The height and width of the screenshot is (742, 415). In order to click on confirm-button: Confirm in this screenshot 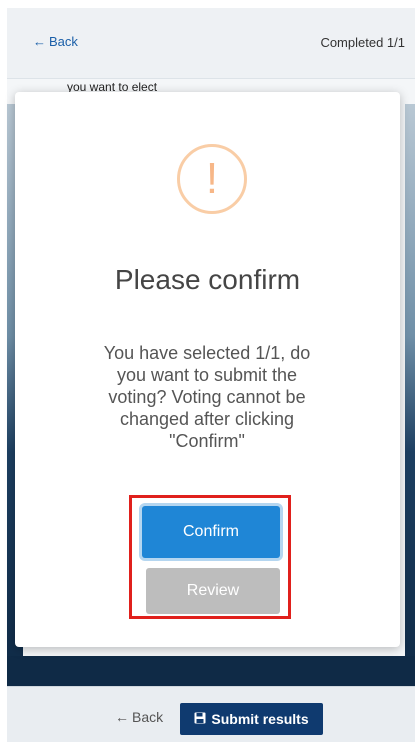, I will do `click(211, 532)`.